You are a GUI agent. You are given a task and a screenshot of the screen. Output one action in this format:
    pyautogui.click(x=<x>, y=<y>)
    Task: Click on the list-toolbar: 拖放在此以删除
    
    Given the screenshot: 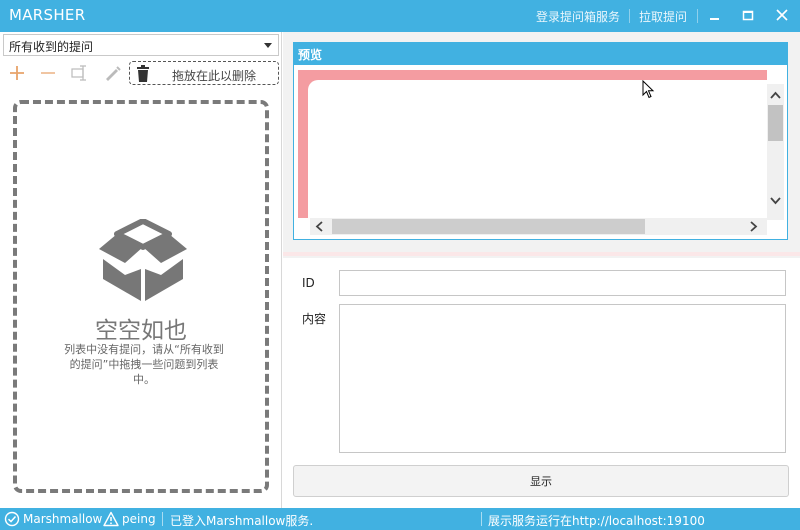 What is the action you would take?
    pyautogui.click(x=141, y=73)
    